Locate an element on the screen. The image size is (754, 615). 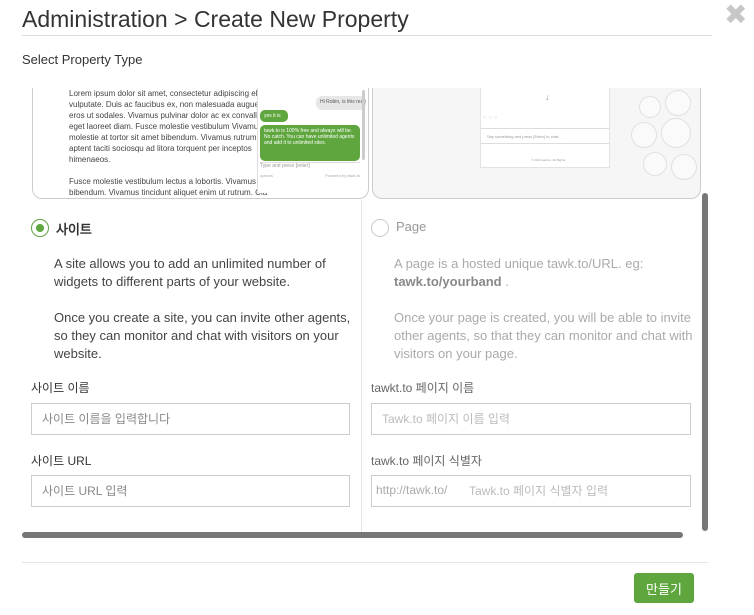
column-divider is located at coordinates (361, 366).